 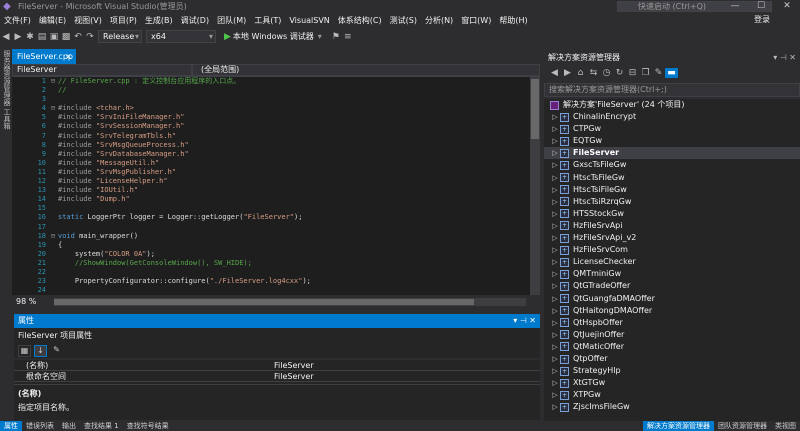 What do you see at coordinates (90, 37) in the screenshot?
I see `redo-icon: ↷` at bounding box center [90, 37].